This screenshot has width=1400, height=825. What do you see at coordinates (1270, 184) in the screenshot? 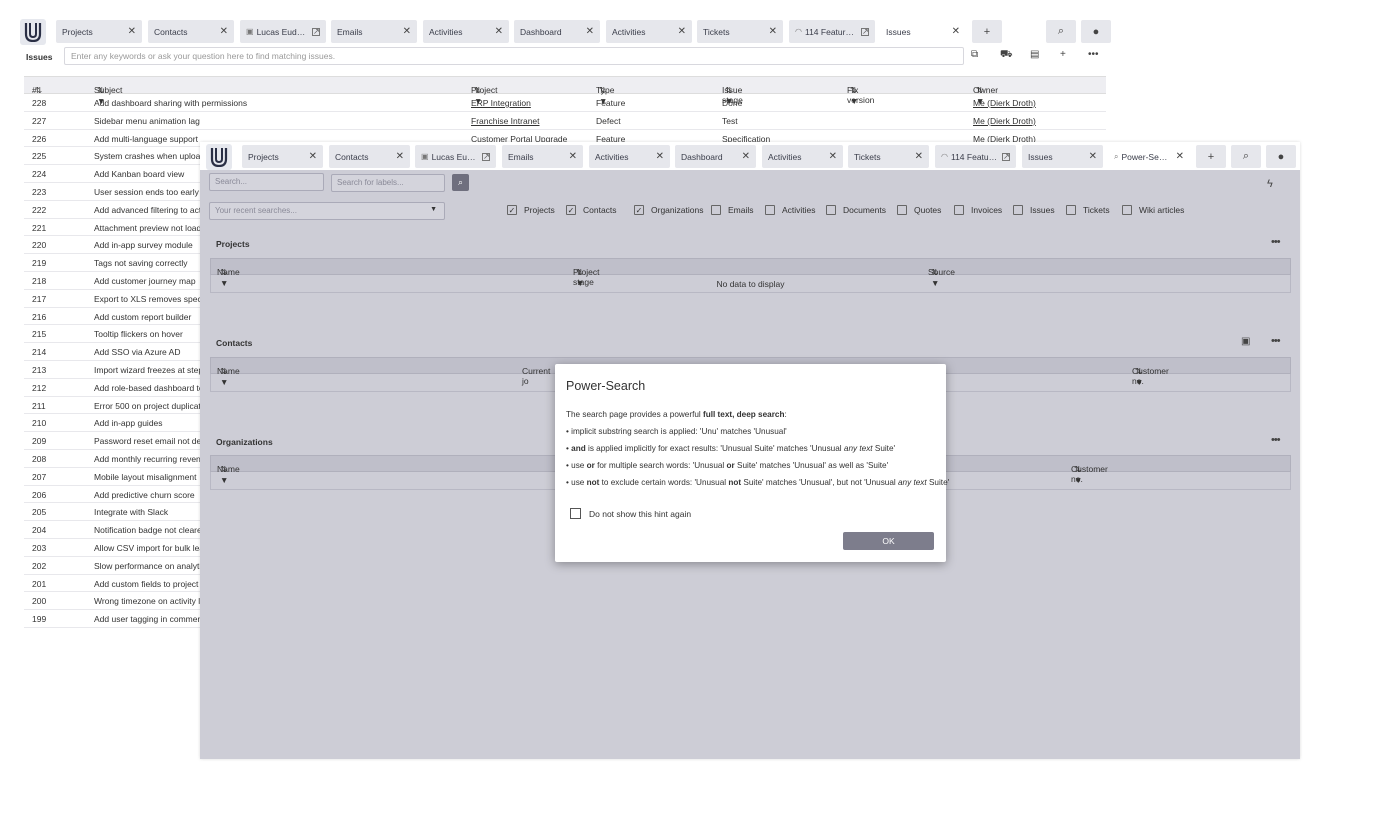
I see `lightning-icon: ϟ` at bounding box center [1270, 184].